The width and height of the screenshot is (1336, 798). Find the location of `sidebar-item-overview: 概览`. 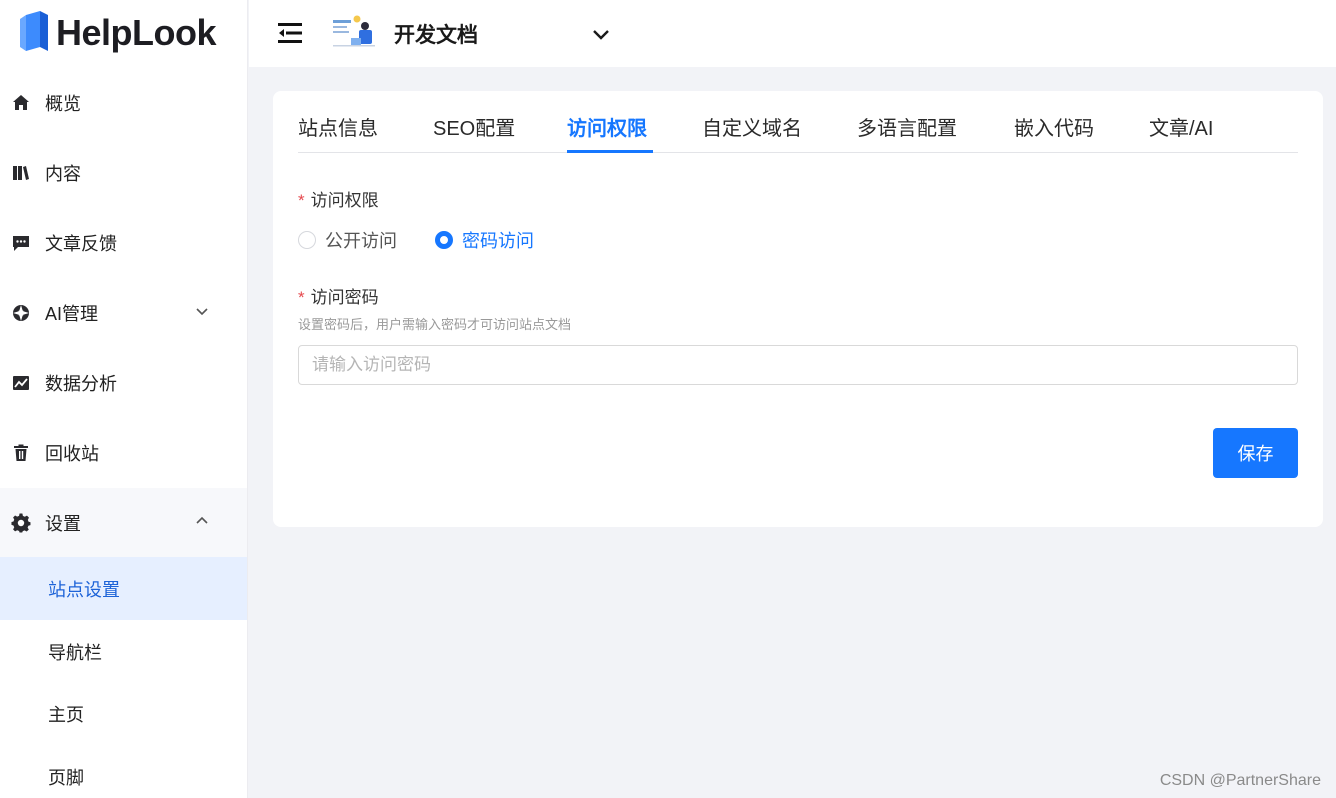

sidebar-item-overview: 概览 is located at coordinates (123, 103).